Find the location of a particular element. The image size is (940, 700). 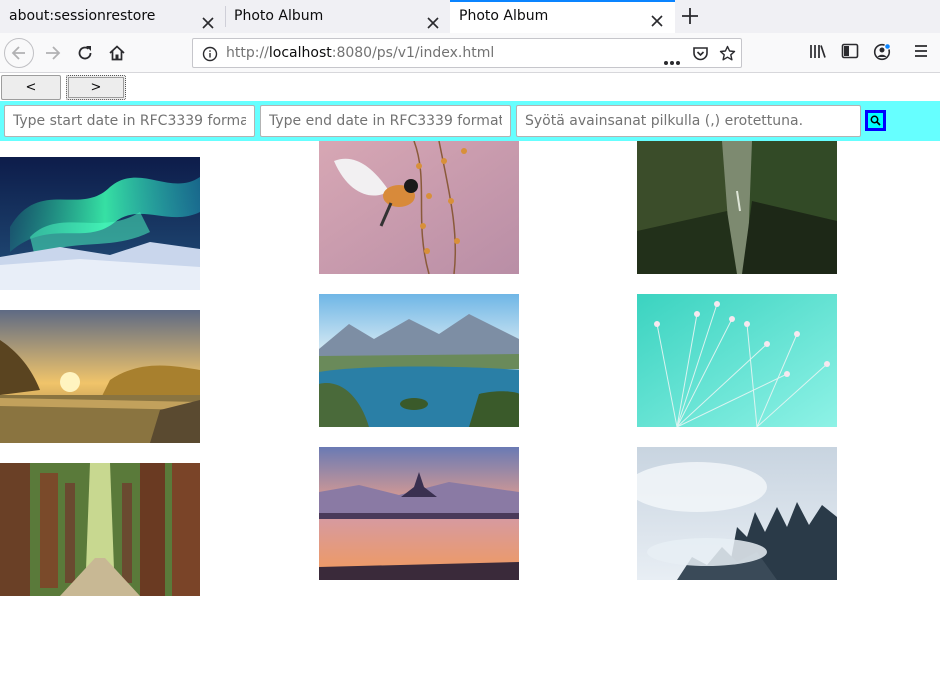

photo-lake-bled-dusk is located at coordinates (419, 513).